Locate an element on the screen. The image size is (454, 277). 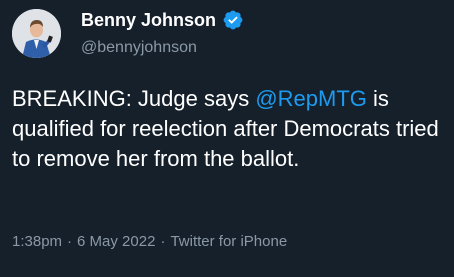
tweet-time: 1:38pm is located at coordinates (37, 241).